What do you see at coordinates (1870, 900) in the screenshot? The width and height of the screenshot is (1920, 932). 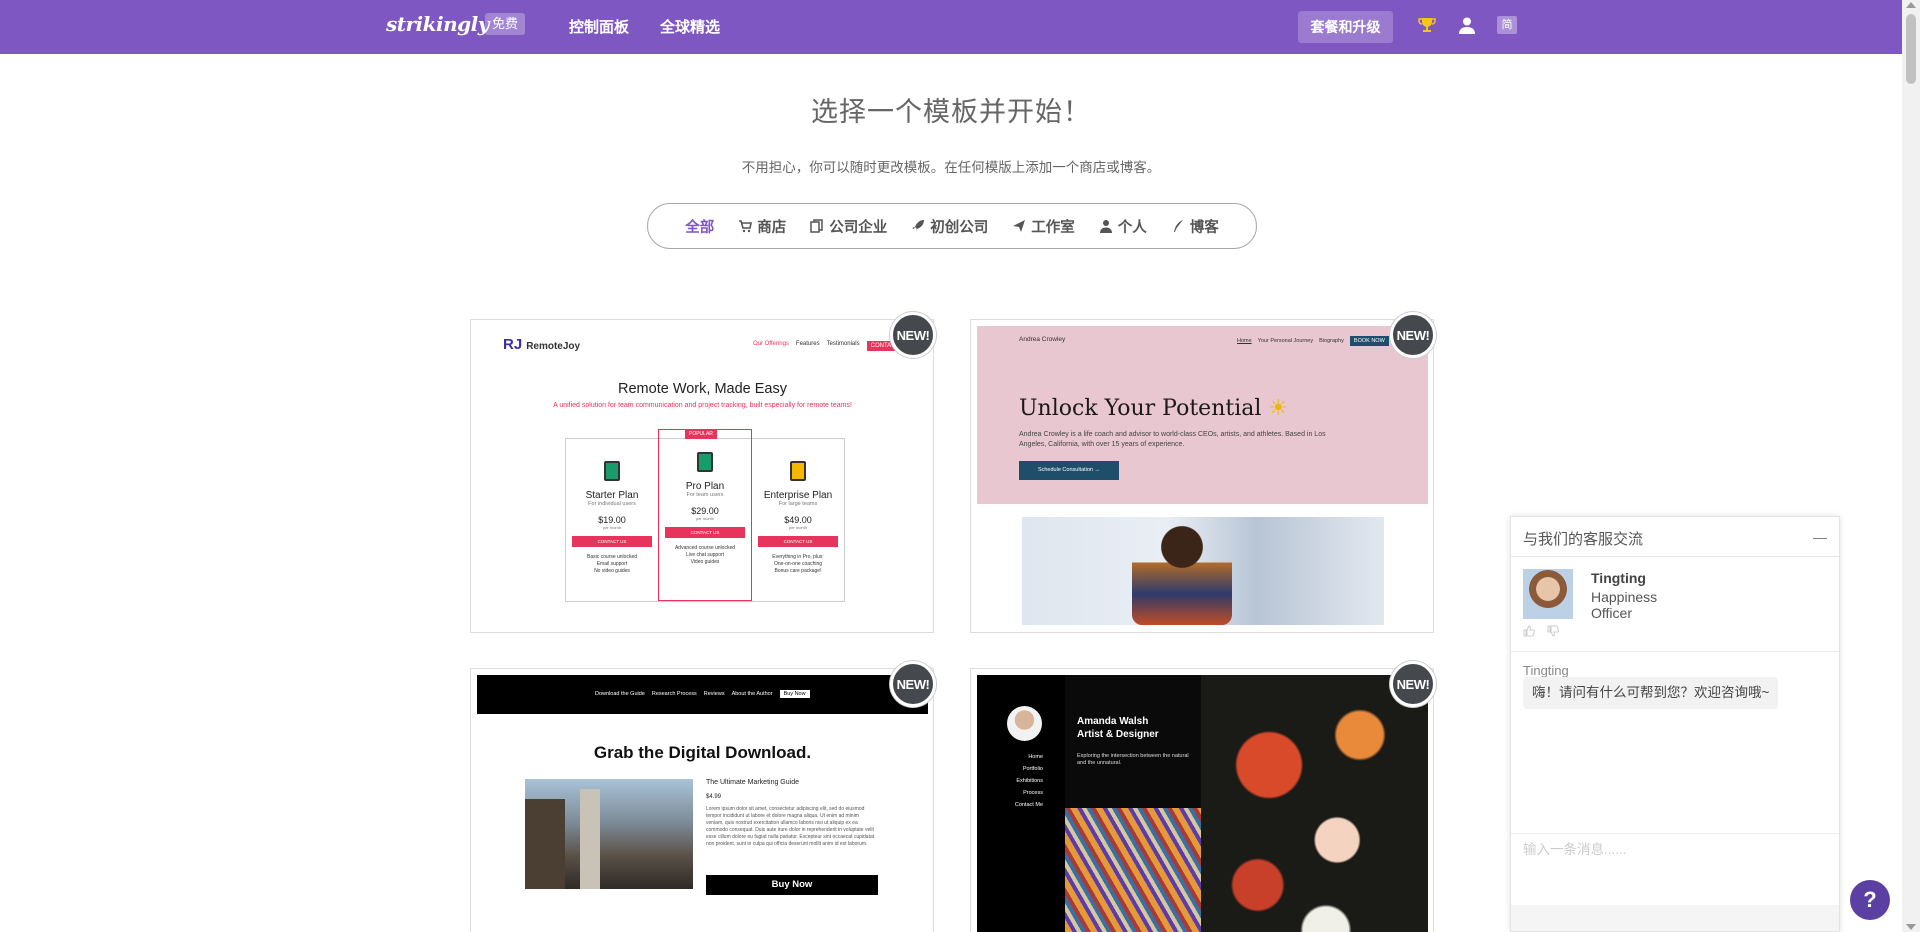 I see `help-button: ?` at bounding box center [1870, 900].